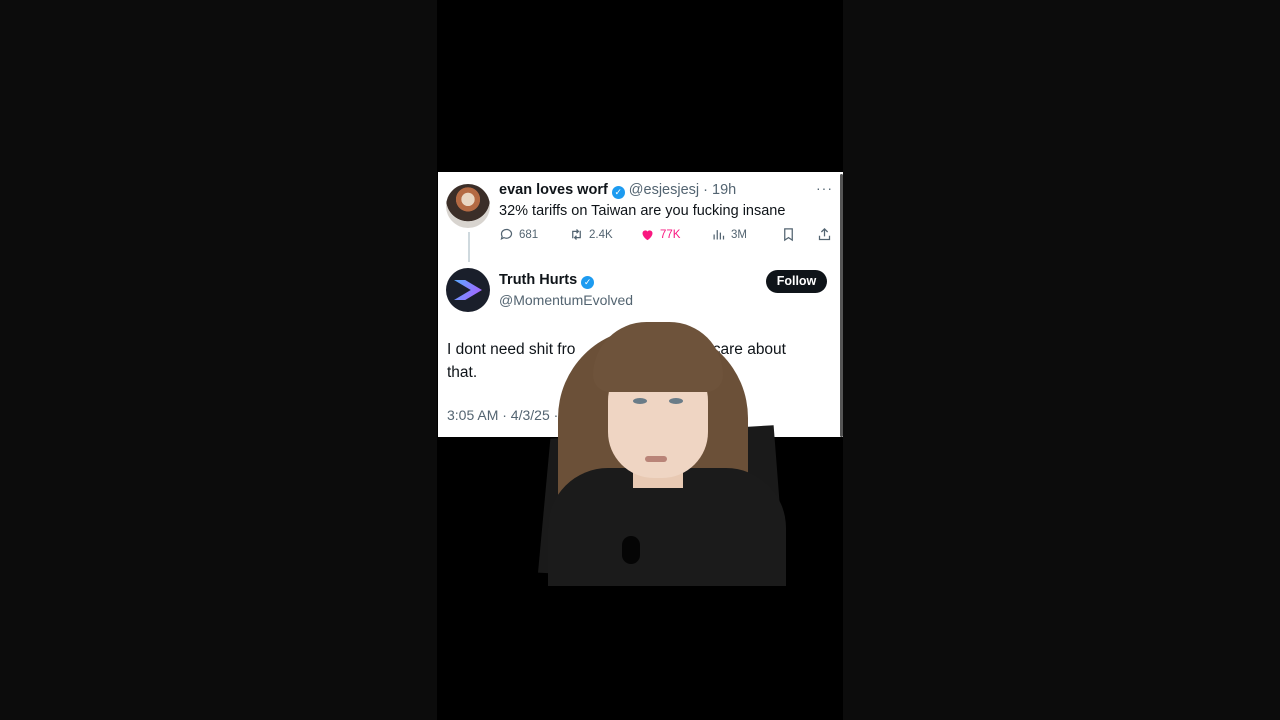 The width and height of the screenshot is (1280, 720). What do you see at coordinates (724, 190) in the screenshot?
I see `tweet-age: 19h` at bounding box center [724, 190].